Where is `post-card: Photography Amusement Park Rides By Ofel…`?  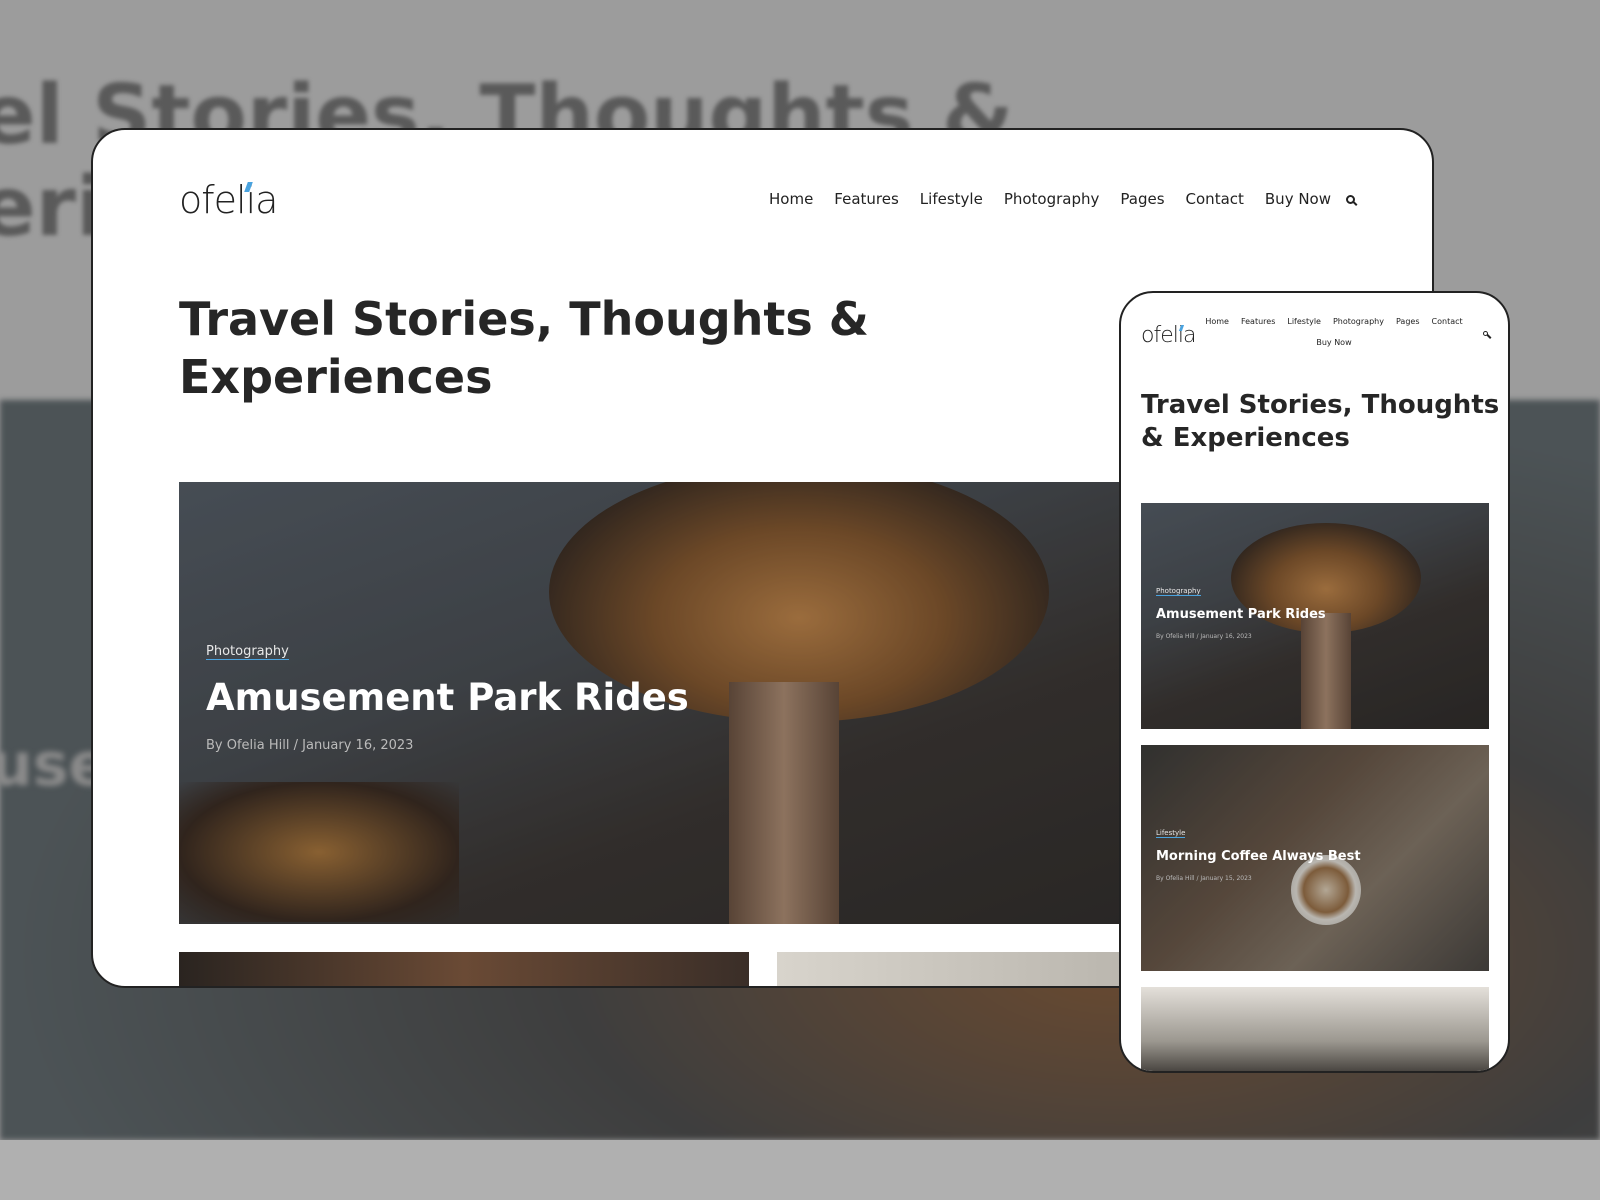 post-card: Photography Amusement Park Rides By Ofel… is located at coordinates (1315, 616).